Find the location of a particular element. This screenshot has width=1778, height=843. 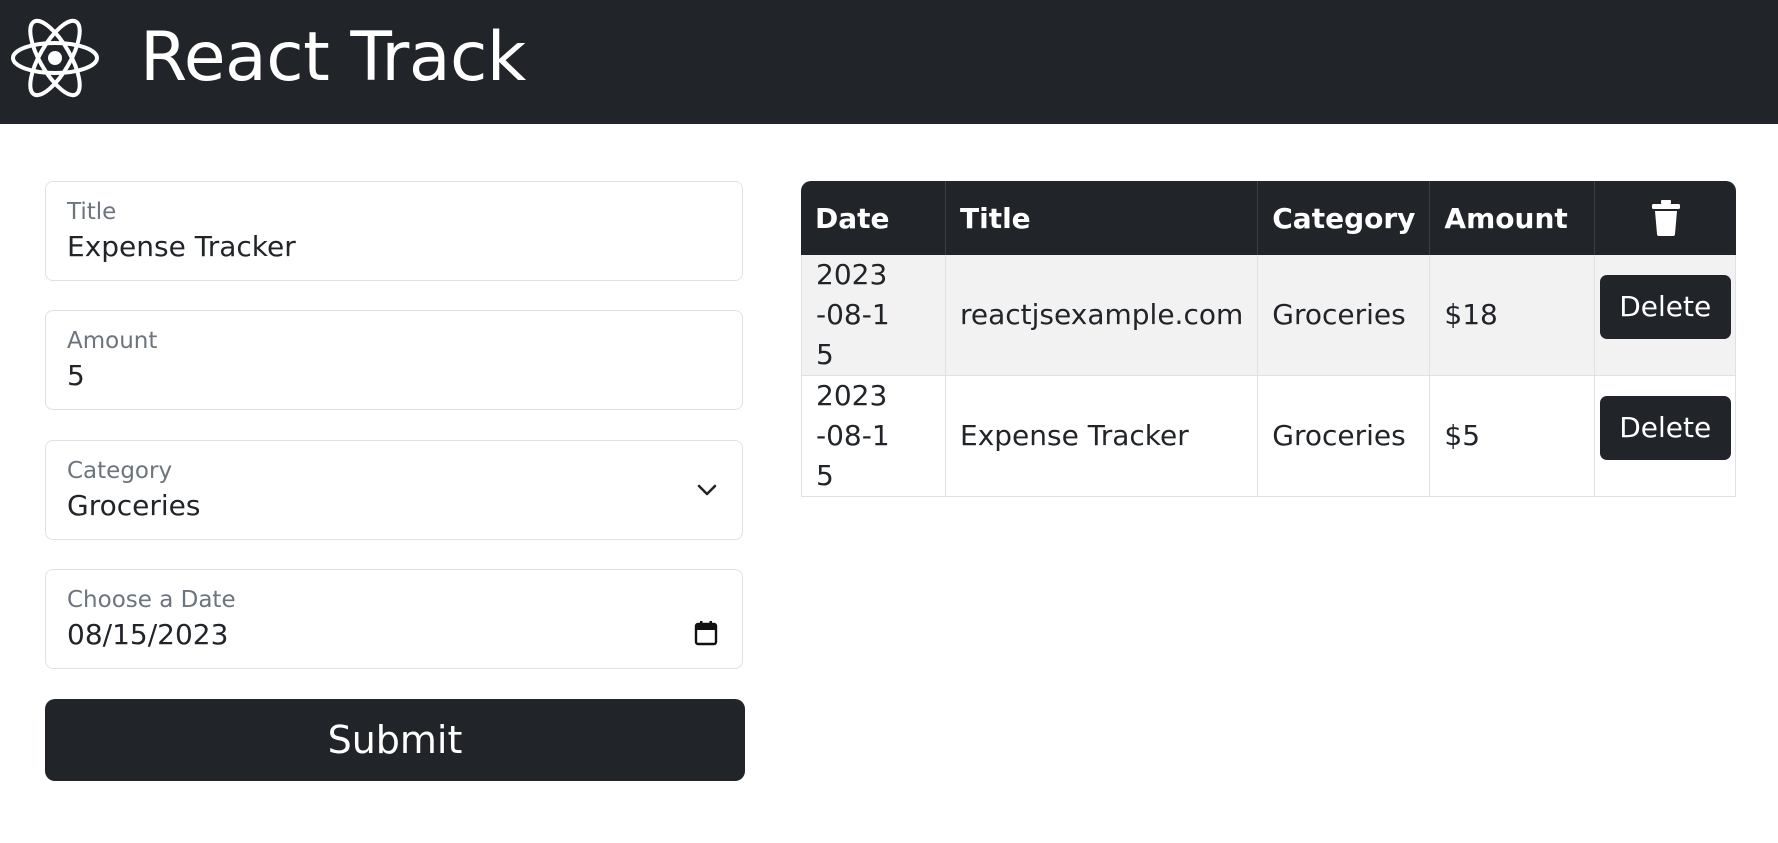

date-input: 08/15/2023 is located at coordinates (147, 635).